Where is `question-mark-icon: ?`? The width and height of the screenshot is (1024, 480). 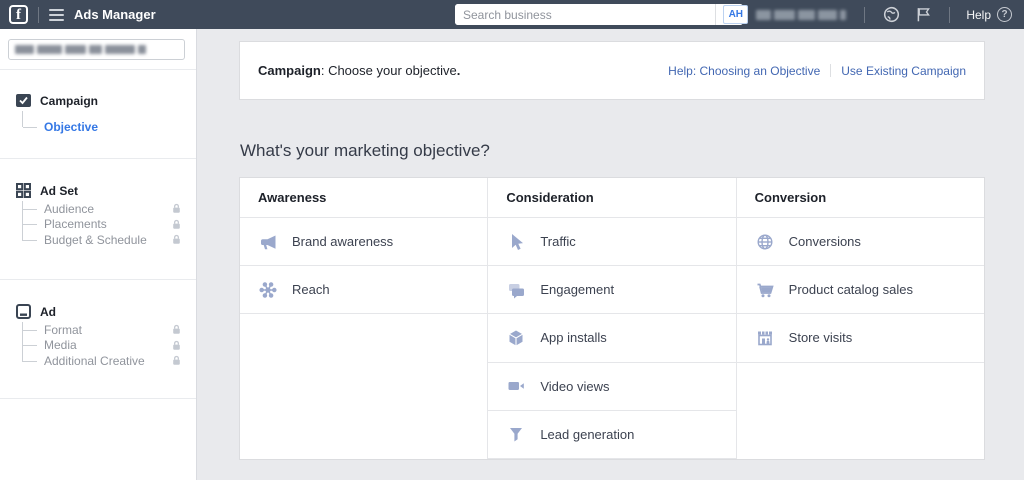
question-mark-icon: ? is located at coordinates (1004, 14).